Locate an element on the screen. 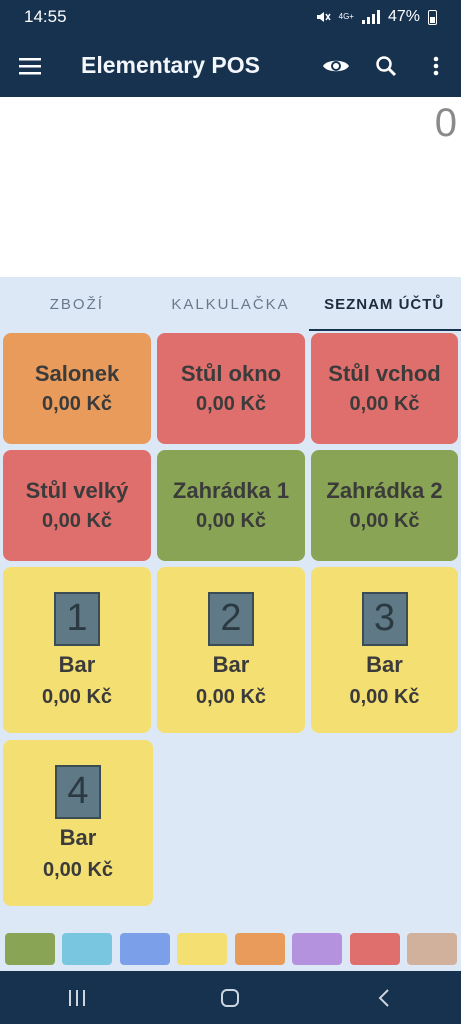  system-nav-bar is located at coordinates (230, 997).